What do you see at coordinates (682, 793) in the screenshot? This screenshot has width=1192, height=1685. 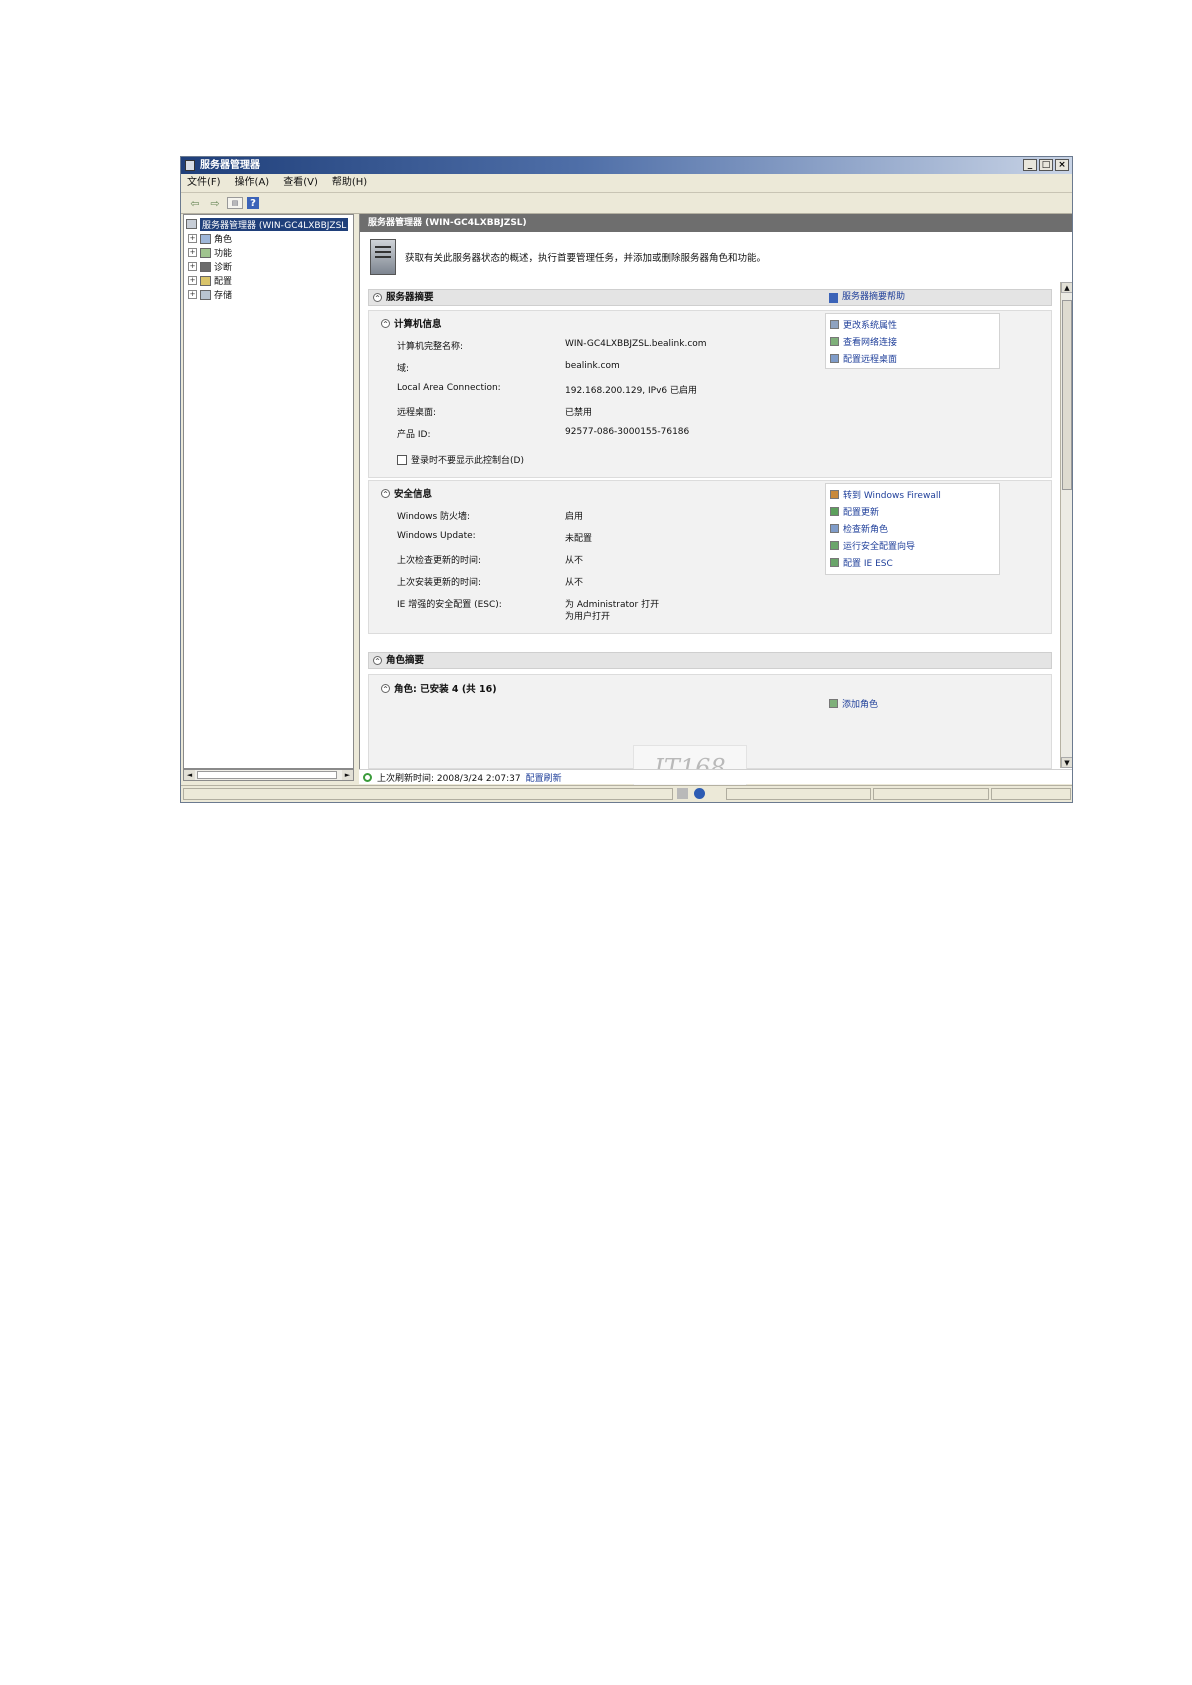 I see `printer-icon` at bounding box center [682, 793].